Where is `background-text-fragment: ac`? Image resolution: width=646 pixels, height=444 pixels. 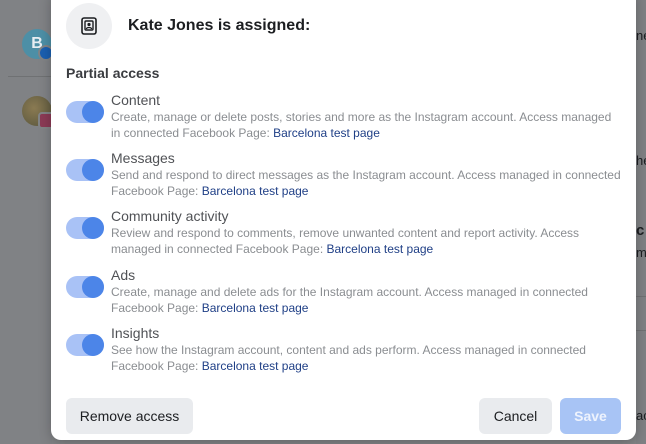 background-text-fragment: ac is located at coordinates (641, 415).